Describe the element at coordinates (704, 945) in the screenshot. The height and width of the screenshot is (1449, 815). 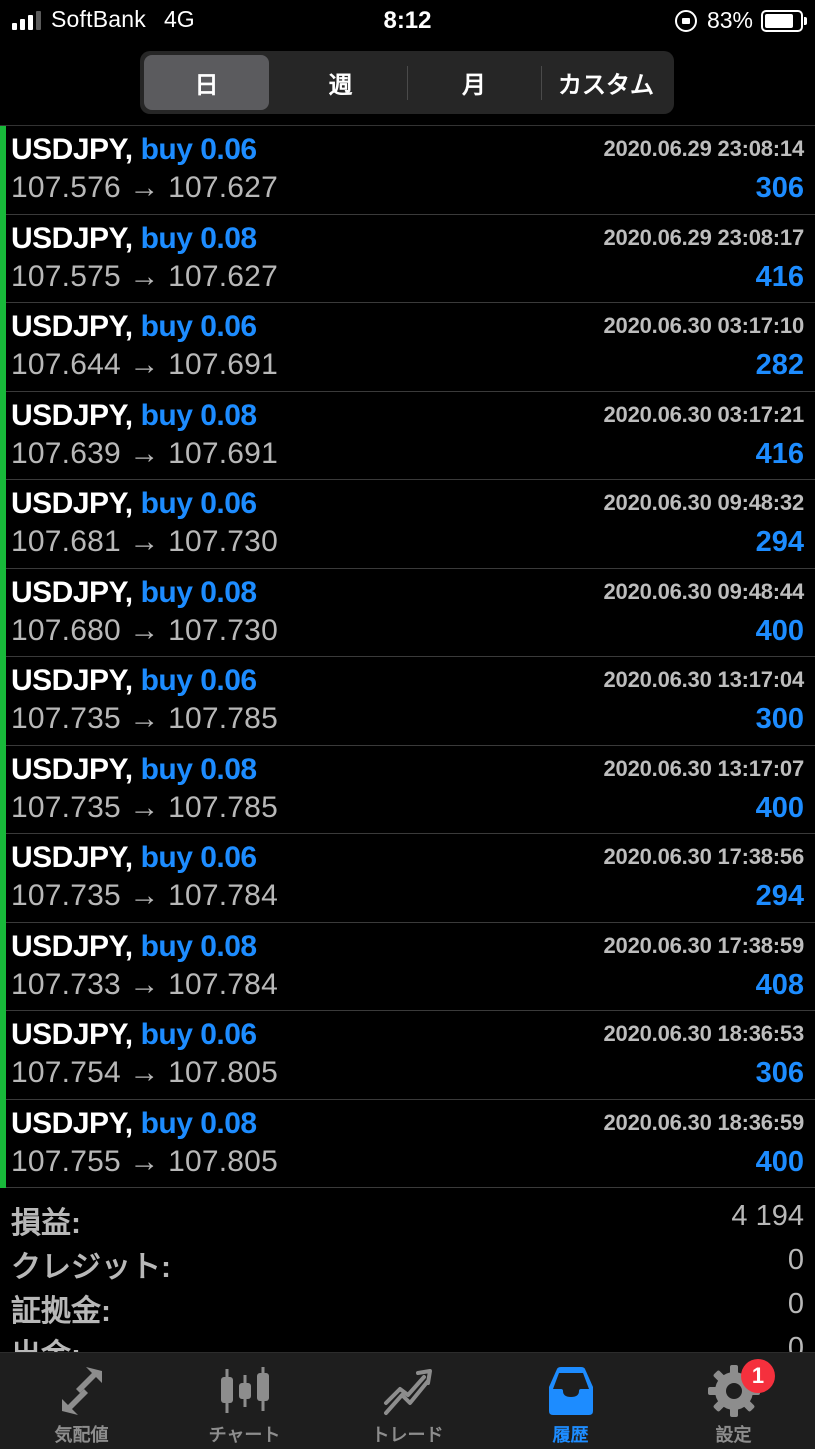
I see `trade-time: 2020.06.30 17:38:59` at that location.